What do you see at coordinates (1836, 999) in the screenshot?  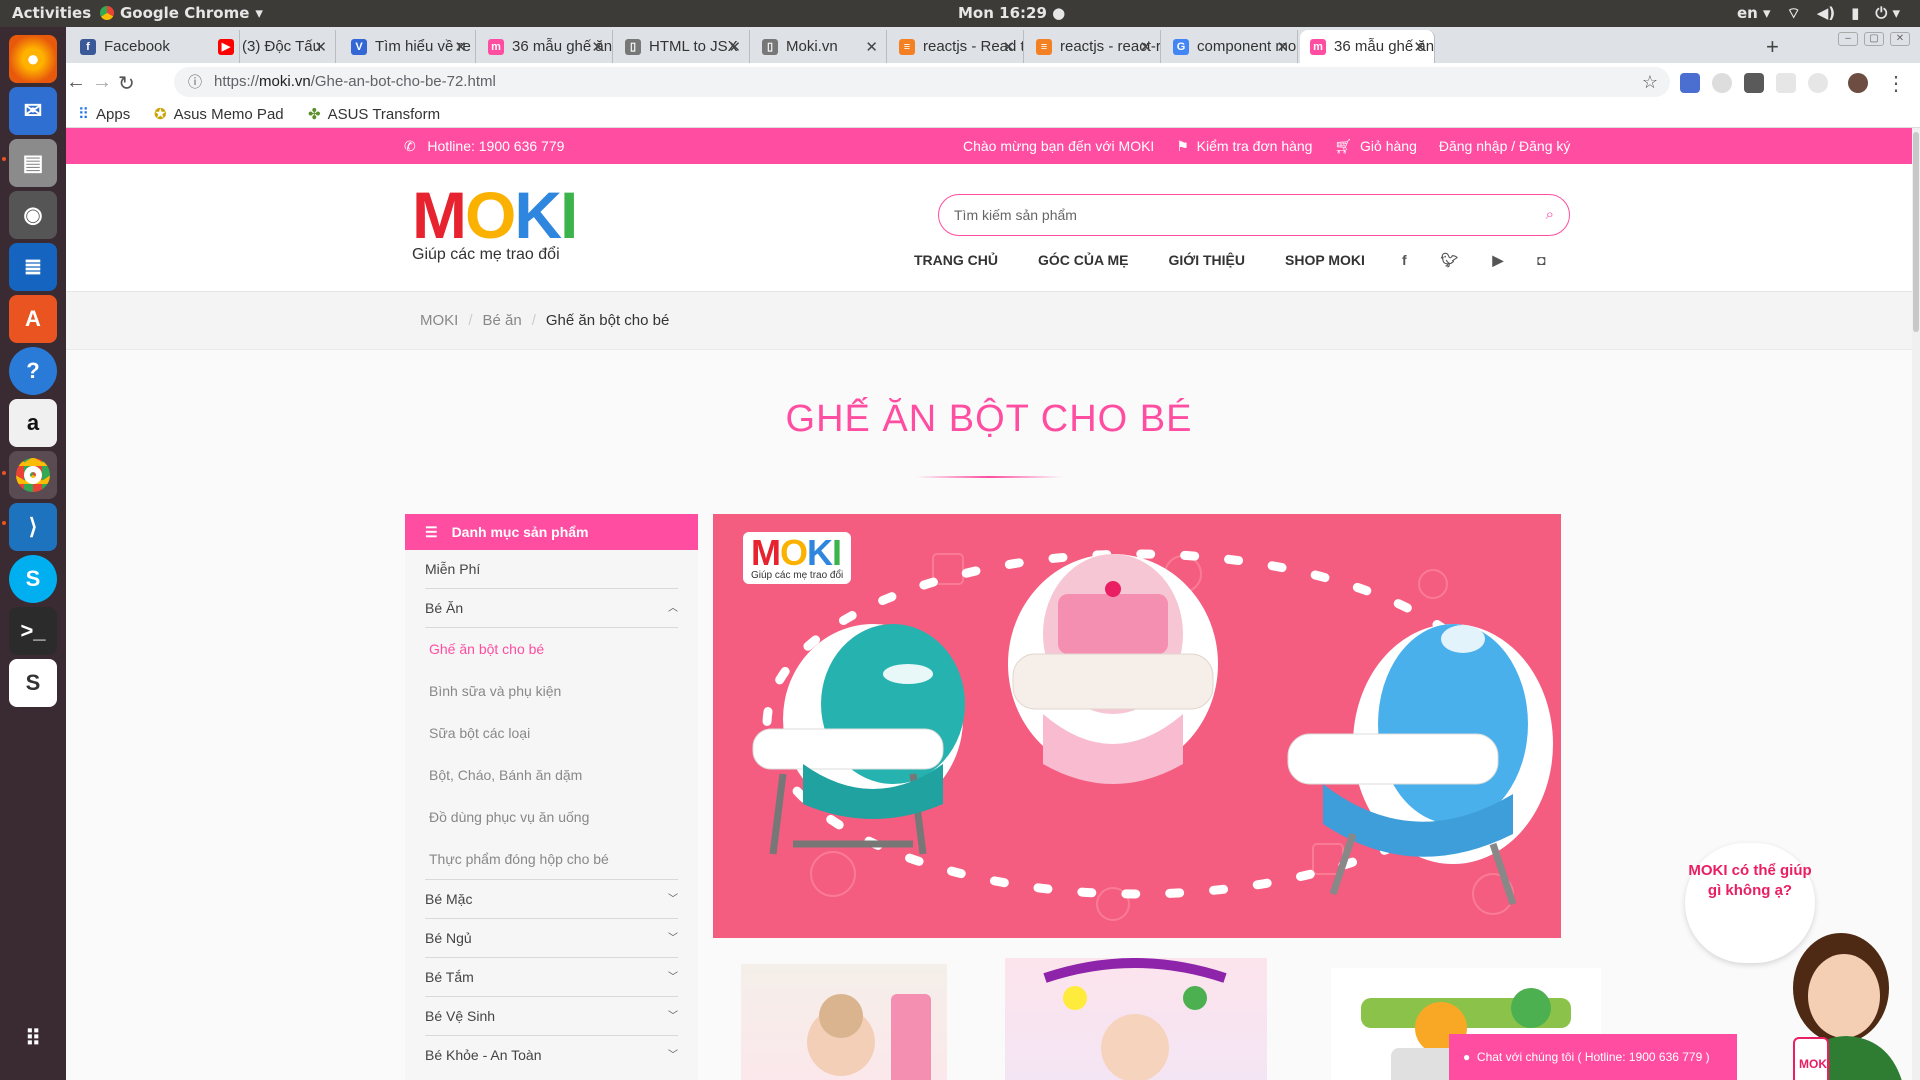 I see `support-agent-illustration: MOKI` at bounding box center [1836, 999].